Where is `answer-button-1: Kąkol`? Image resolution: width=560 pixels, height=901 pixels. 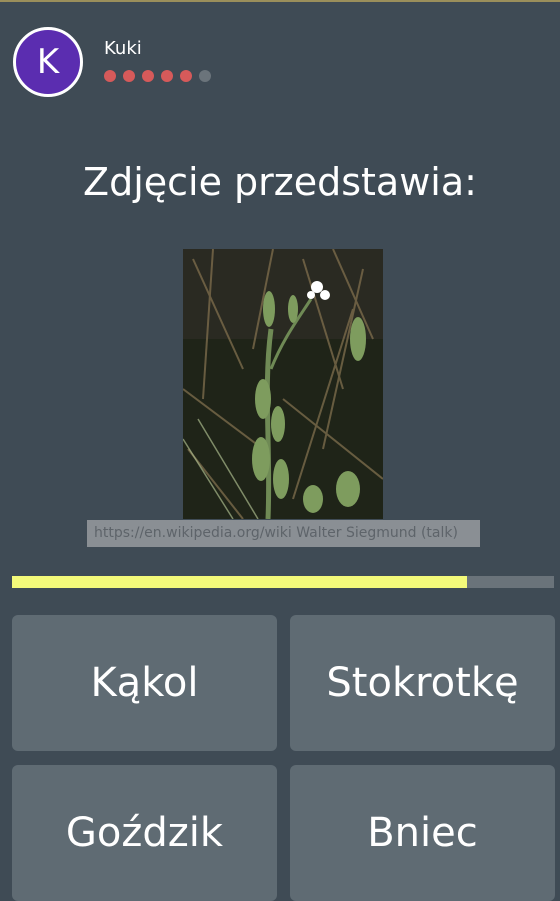 answer-button-1: Kąkol is located at coordinates (144, 683).